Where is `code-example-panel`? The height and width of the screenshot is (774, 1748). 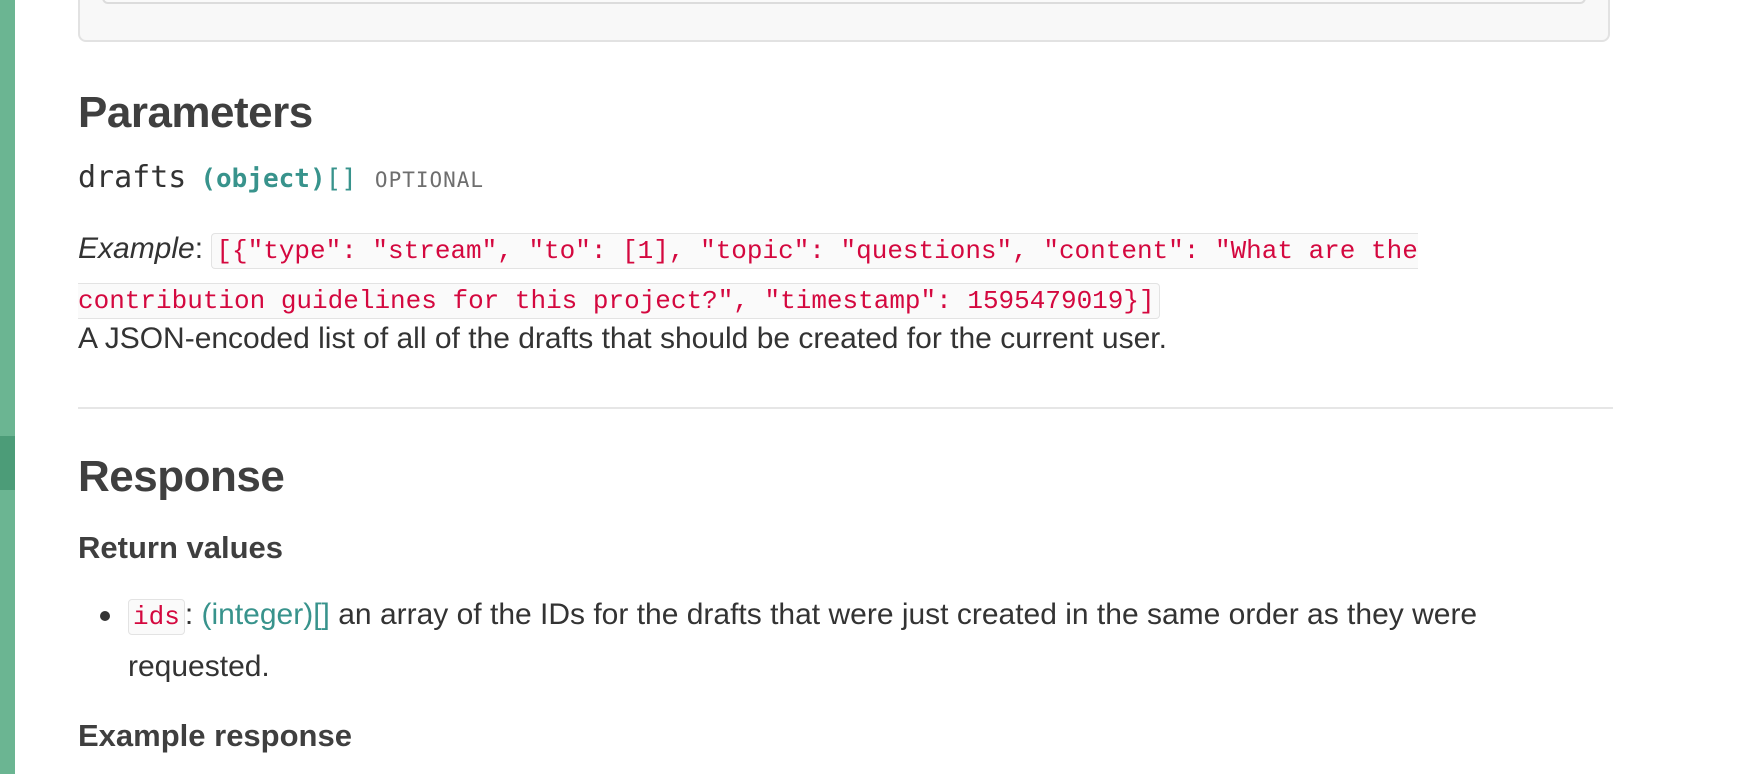
code-example-panel is located at coordinates (844, 21).